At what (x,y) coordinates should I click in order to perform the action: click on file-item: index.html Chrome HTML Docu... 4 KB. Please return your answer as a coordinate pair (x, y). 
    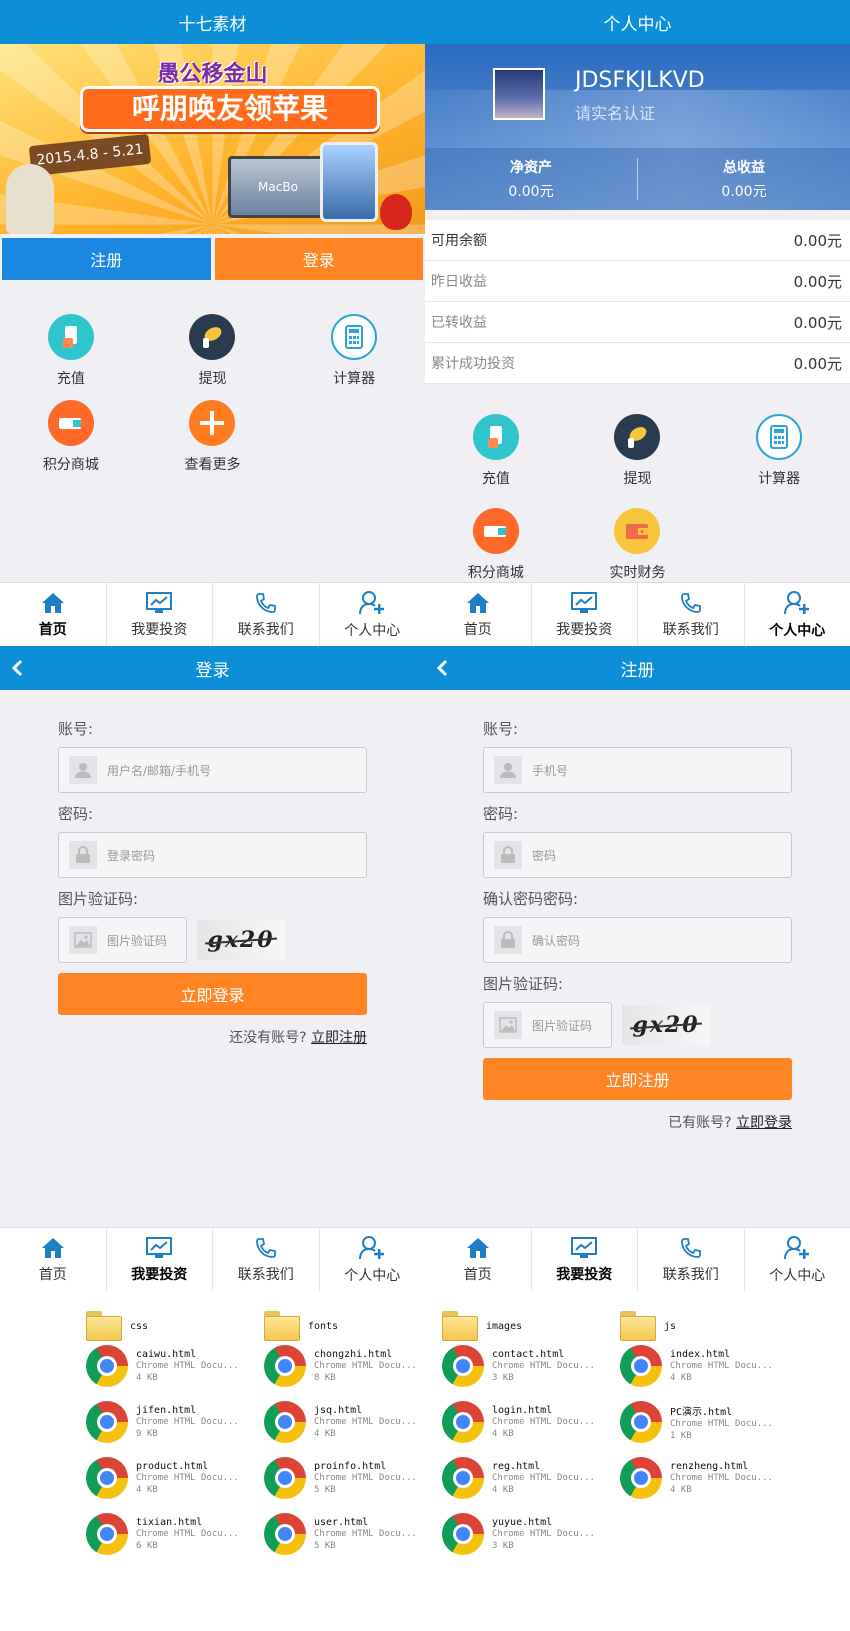
    Looking at the image, I should click on (705, 1366).